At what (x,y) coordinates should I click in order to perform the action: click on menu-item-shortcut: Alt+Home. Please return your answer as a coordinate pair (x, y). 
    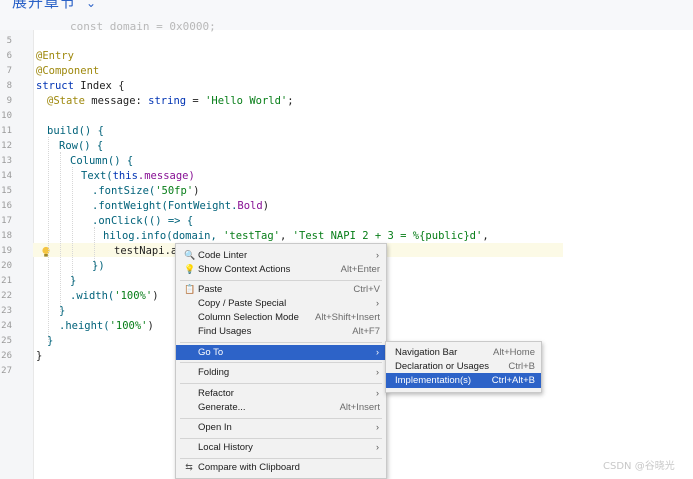
    Looking at the image, I should click on (514, 352).